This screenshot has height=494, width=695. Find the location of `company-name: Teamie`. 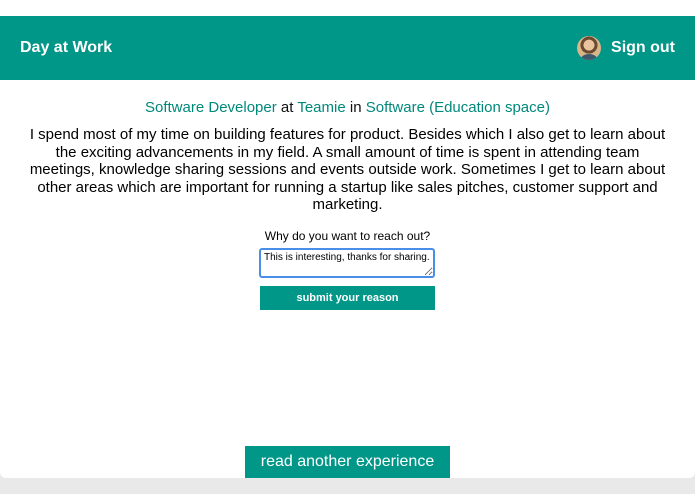

company-name: Teamie is located at coordinates (321, 107).